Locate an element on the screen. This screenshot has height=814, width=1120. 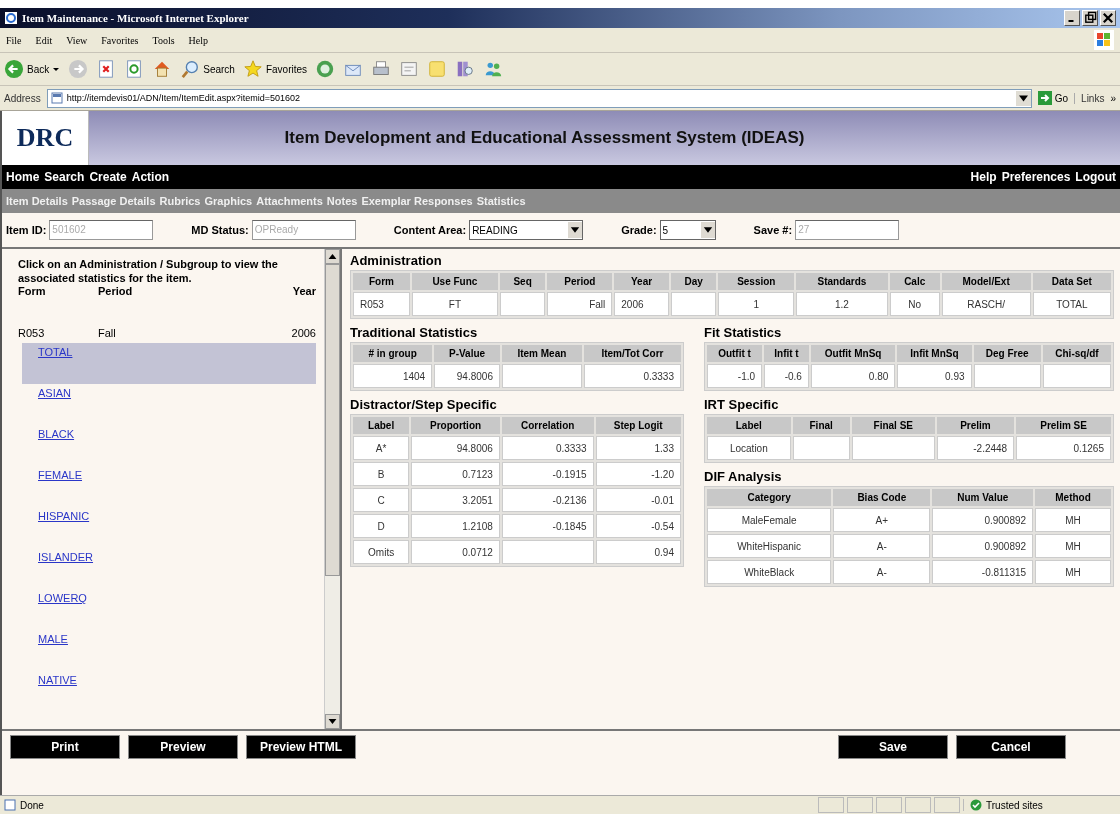
minimize-button is located at coordinates (1072, 18).